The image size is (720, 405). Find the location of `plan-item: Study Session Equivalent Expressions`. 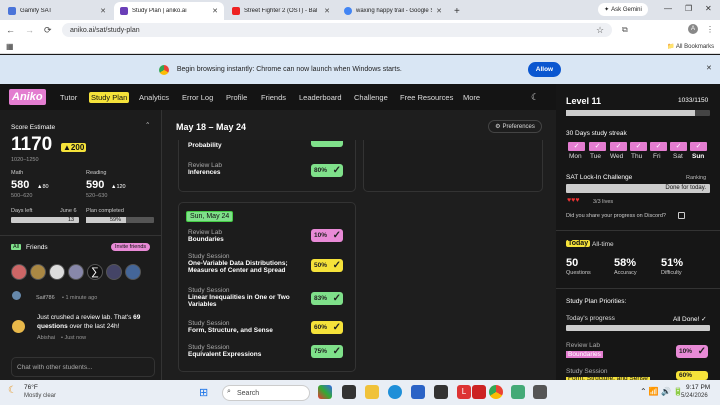

plan-item: Study Session Equivalent Expressions is located at coordinates (224, 351).